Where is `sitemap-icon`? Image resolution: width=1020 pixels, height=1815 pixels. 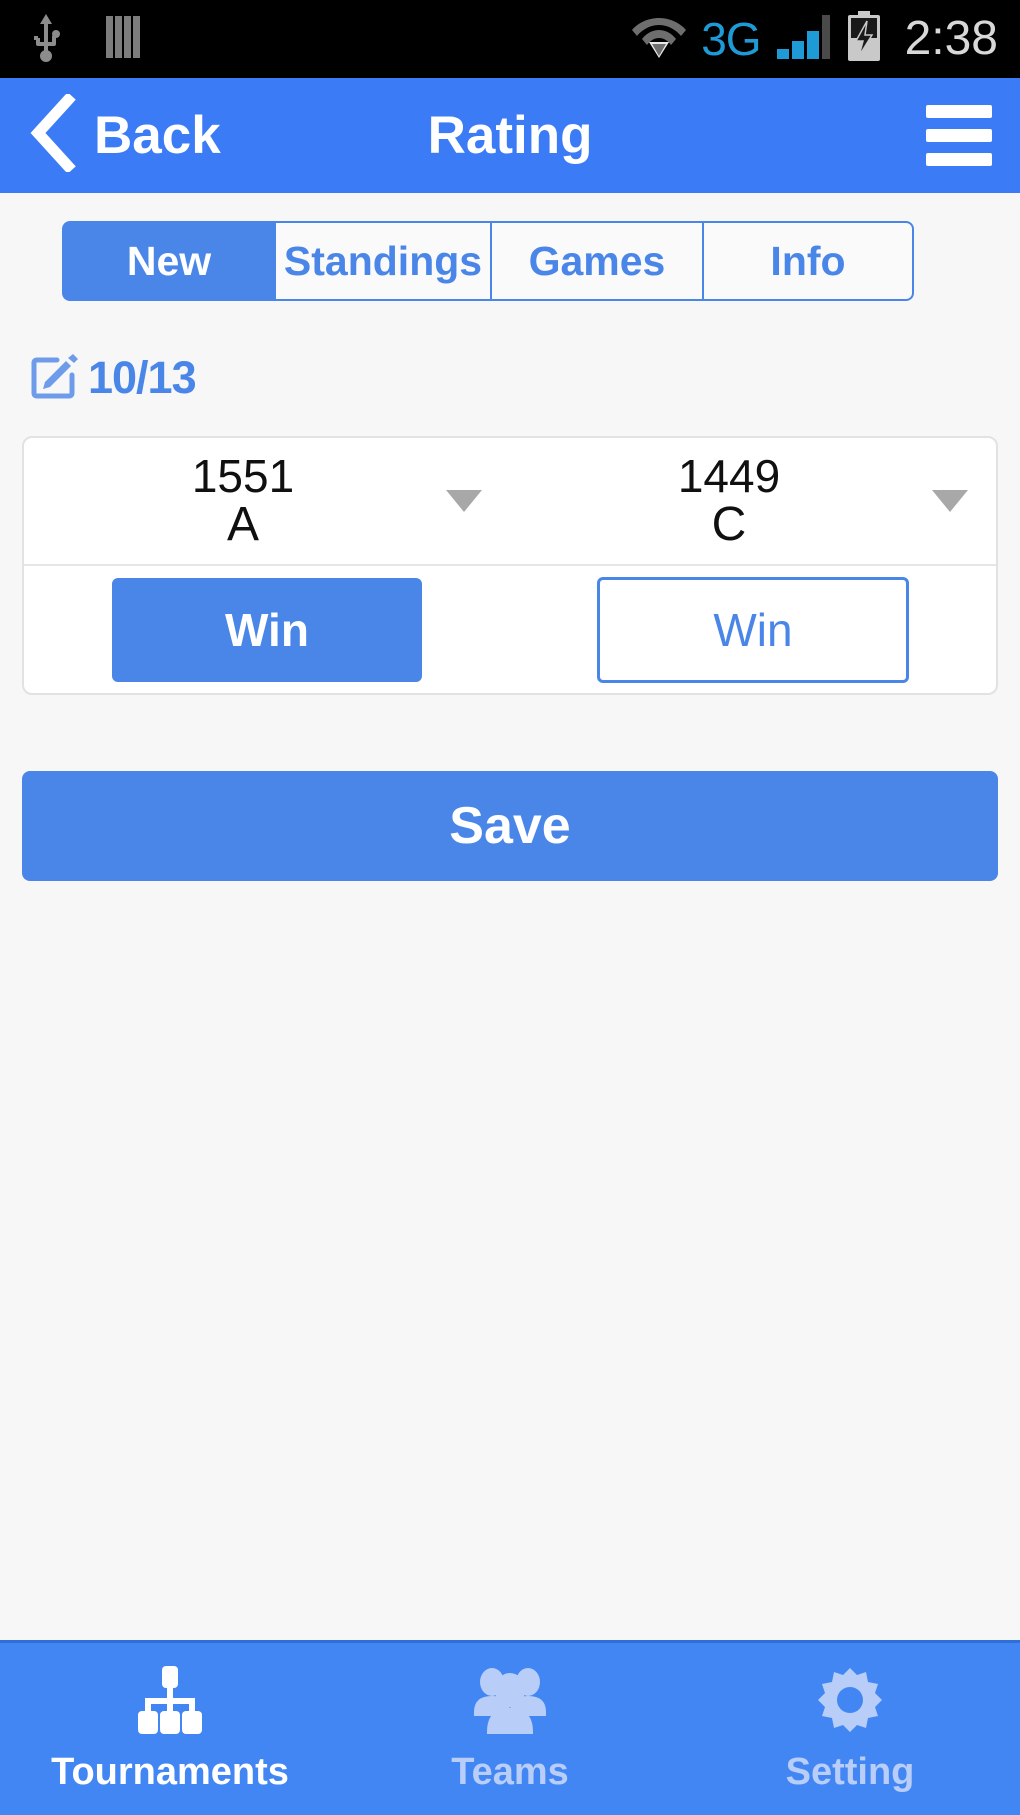
sitemap-icon is located at coordinates (170, 1702).